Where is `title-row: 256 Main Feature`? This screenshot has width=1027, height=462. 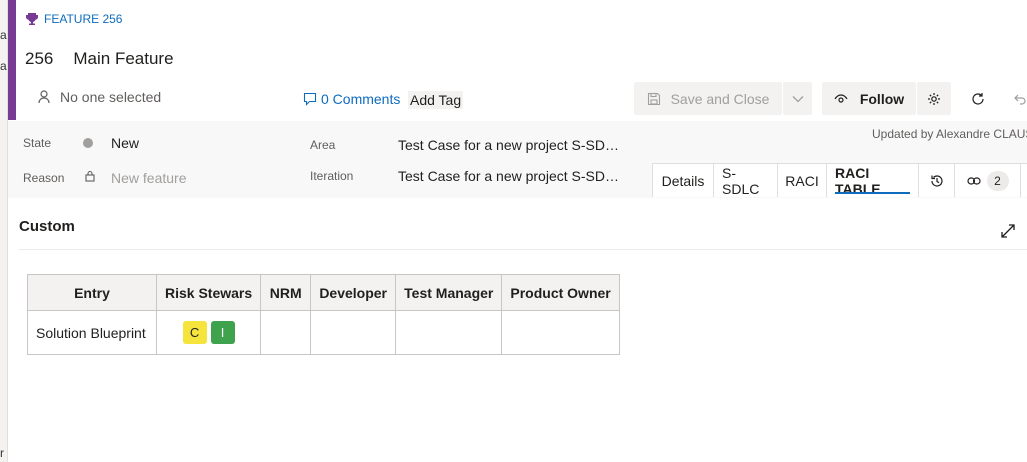 title-row: 256 Main Feature is located at coordinates (99, 59).